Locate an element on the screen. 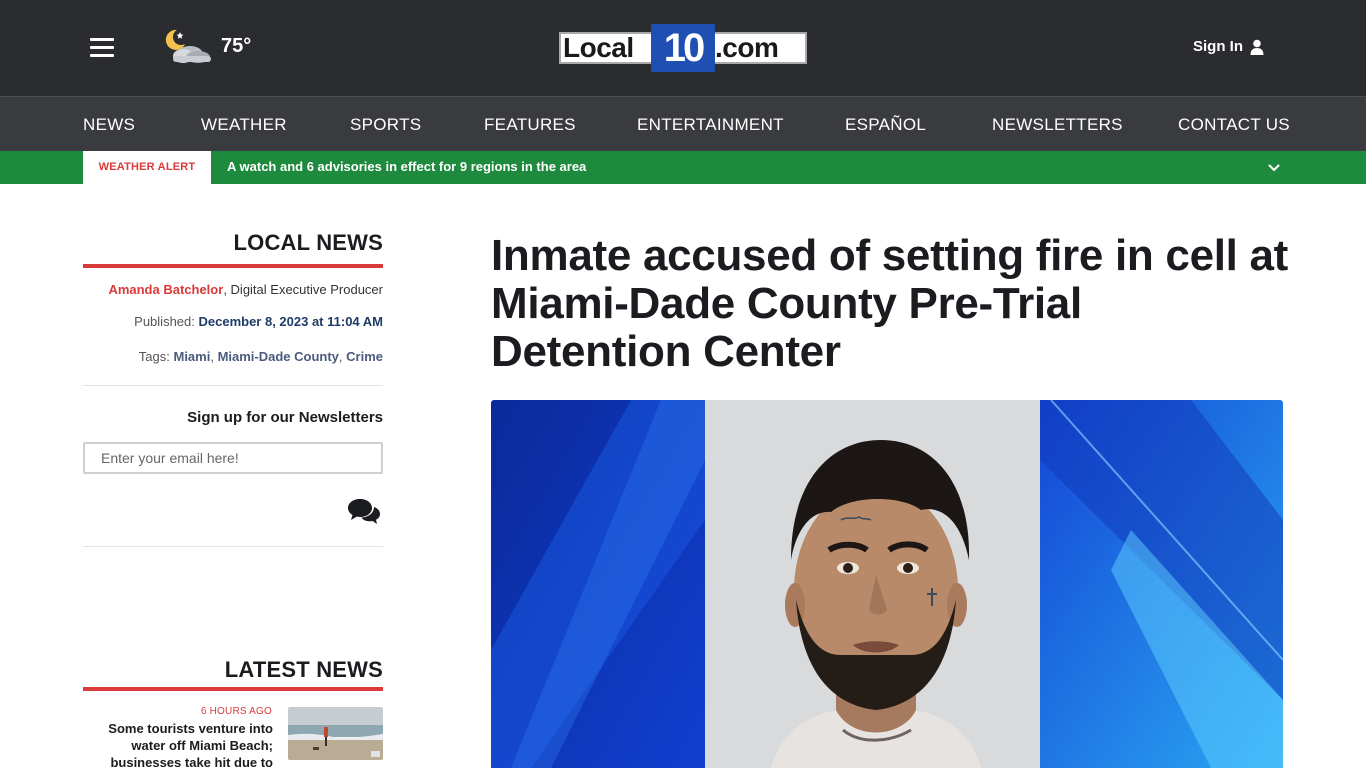 Image resolution: width=1366 pixels, height=771 pixels. logo-text-local: Local is located at coordinates (598, 47).